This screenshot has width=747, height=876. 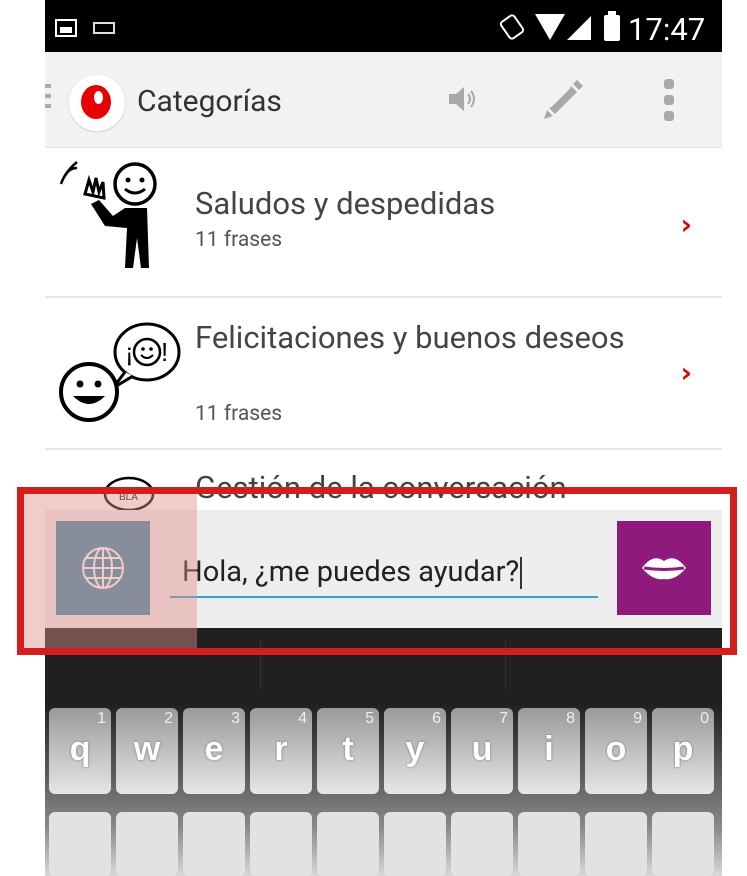 I want to click on key-o: 9o, so click(x=616, y=751).